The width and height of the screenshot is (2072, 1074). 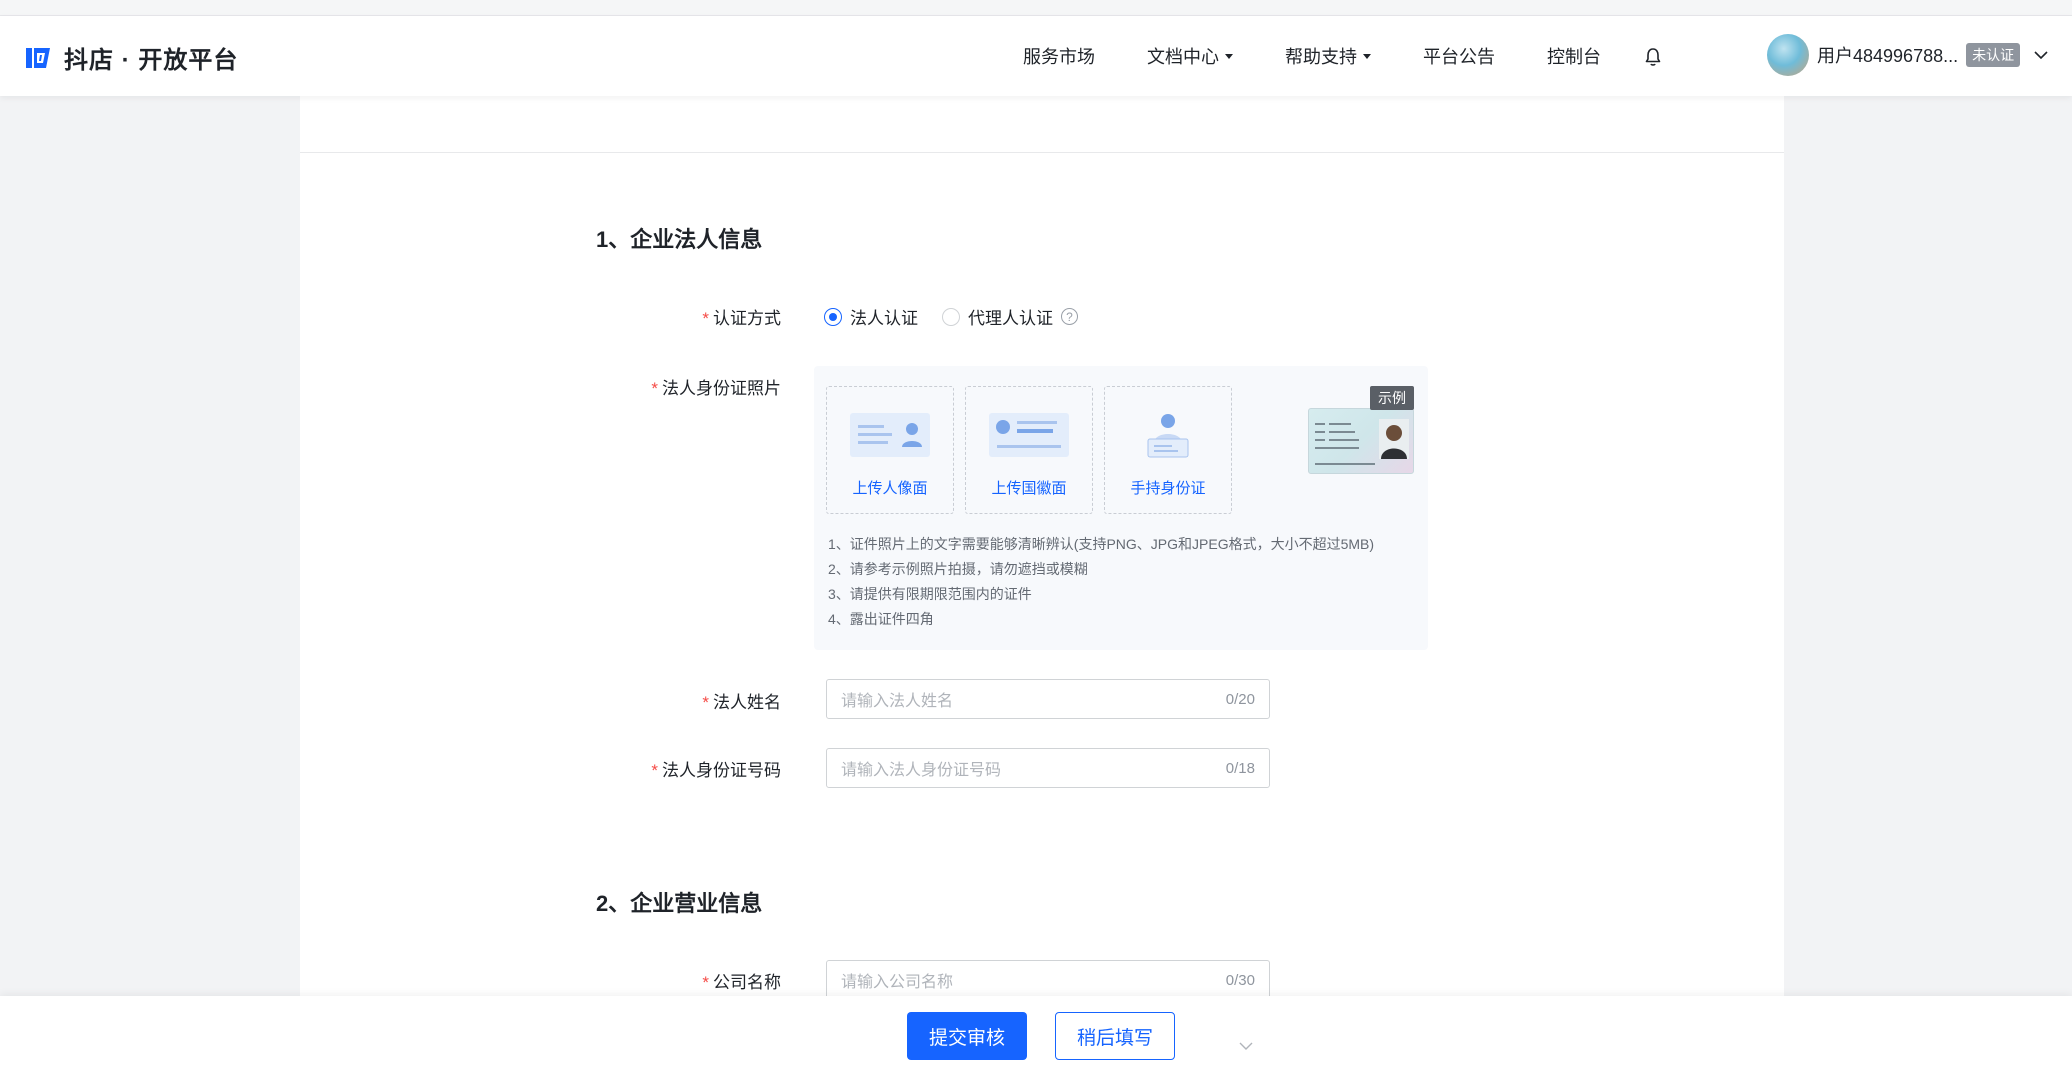 I want to click on tip-item: 2、请参考示例照片拍摄，请勿遮挡或模糊, so click(x=958, y=569).